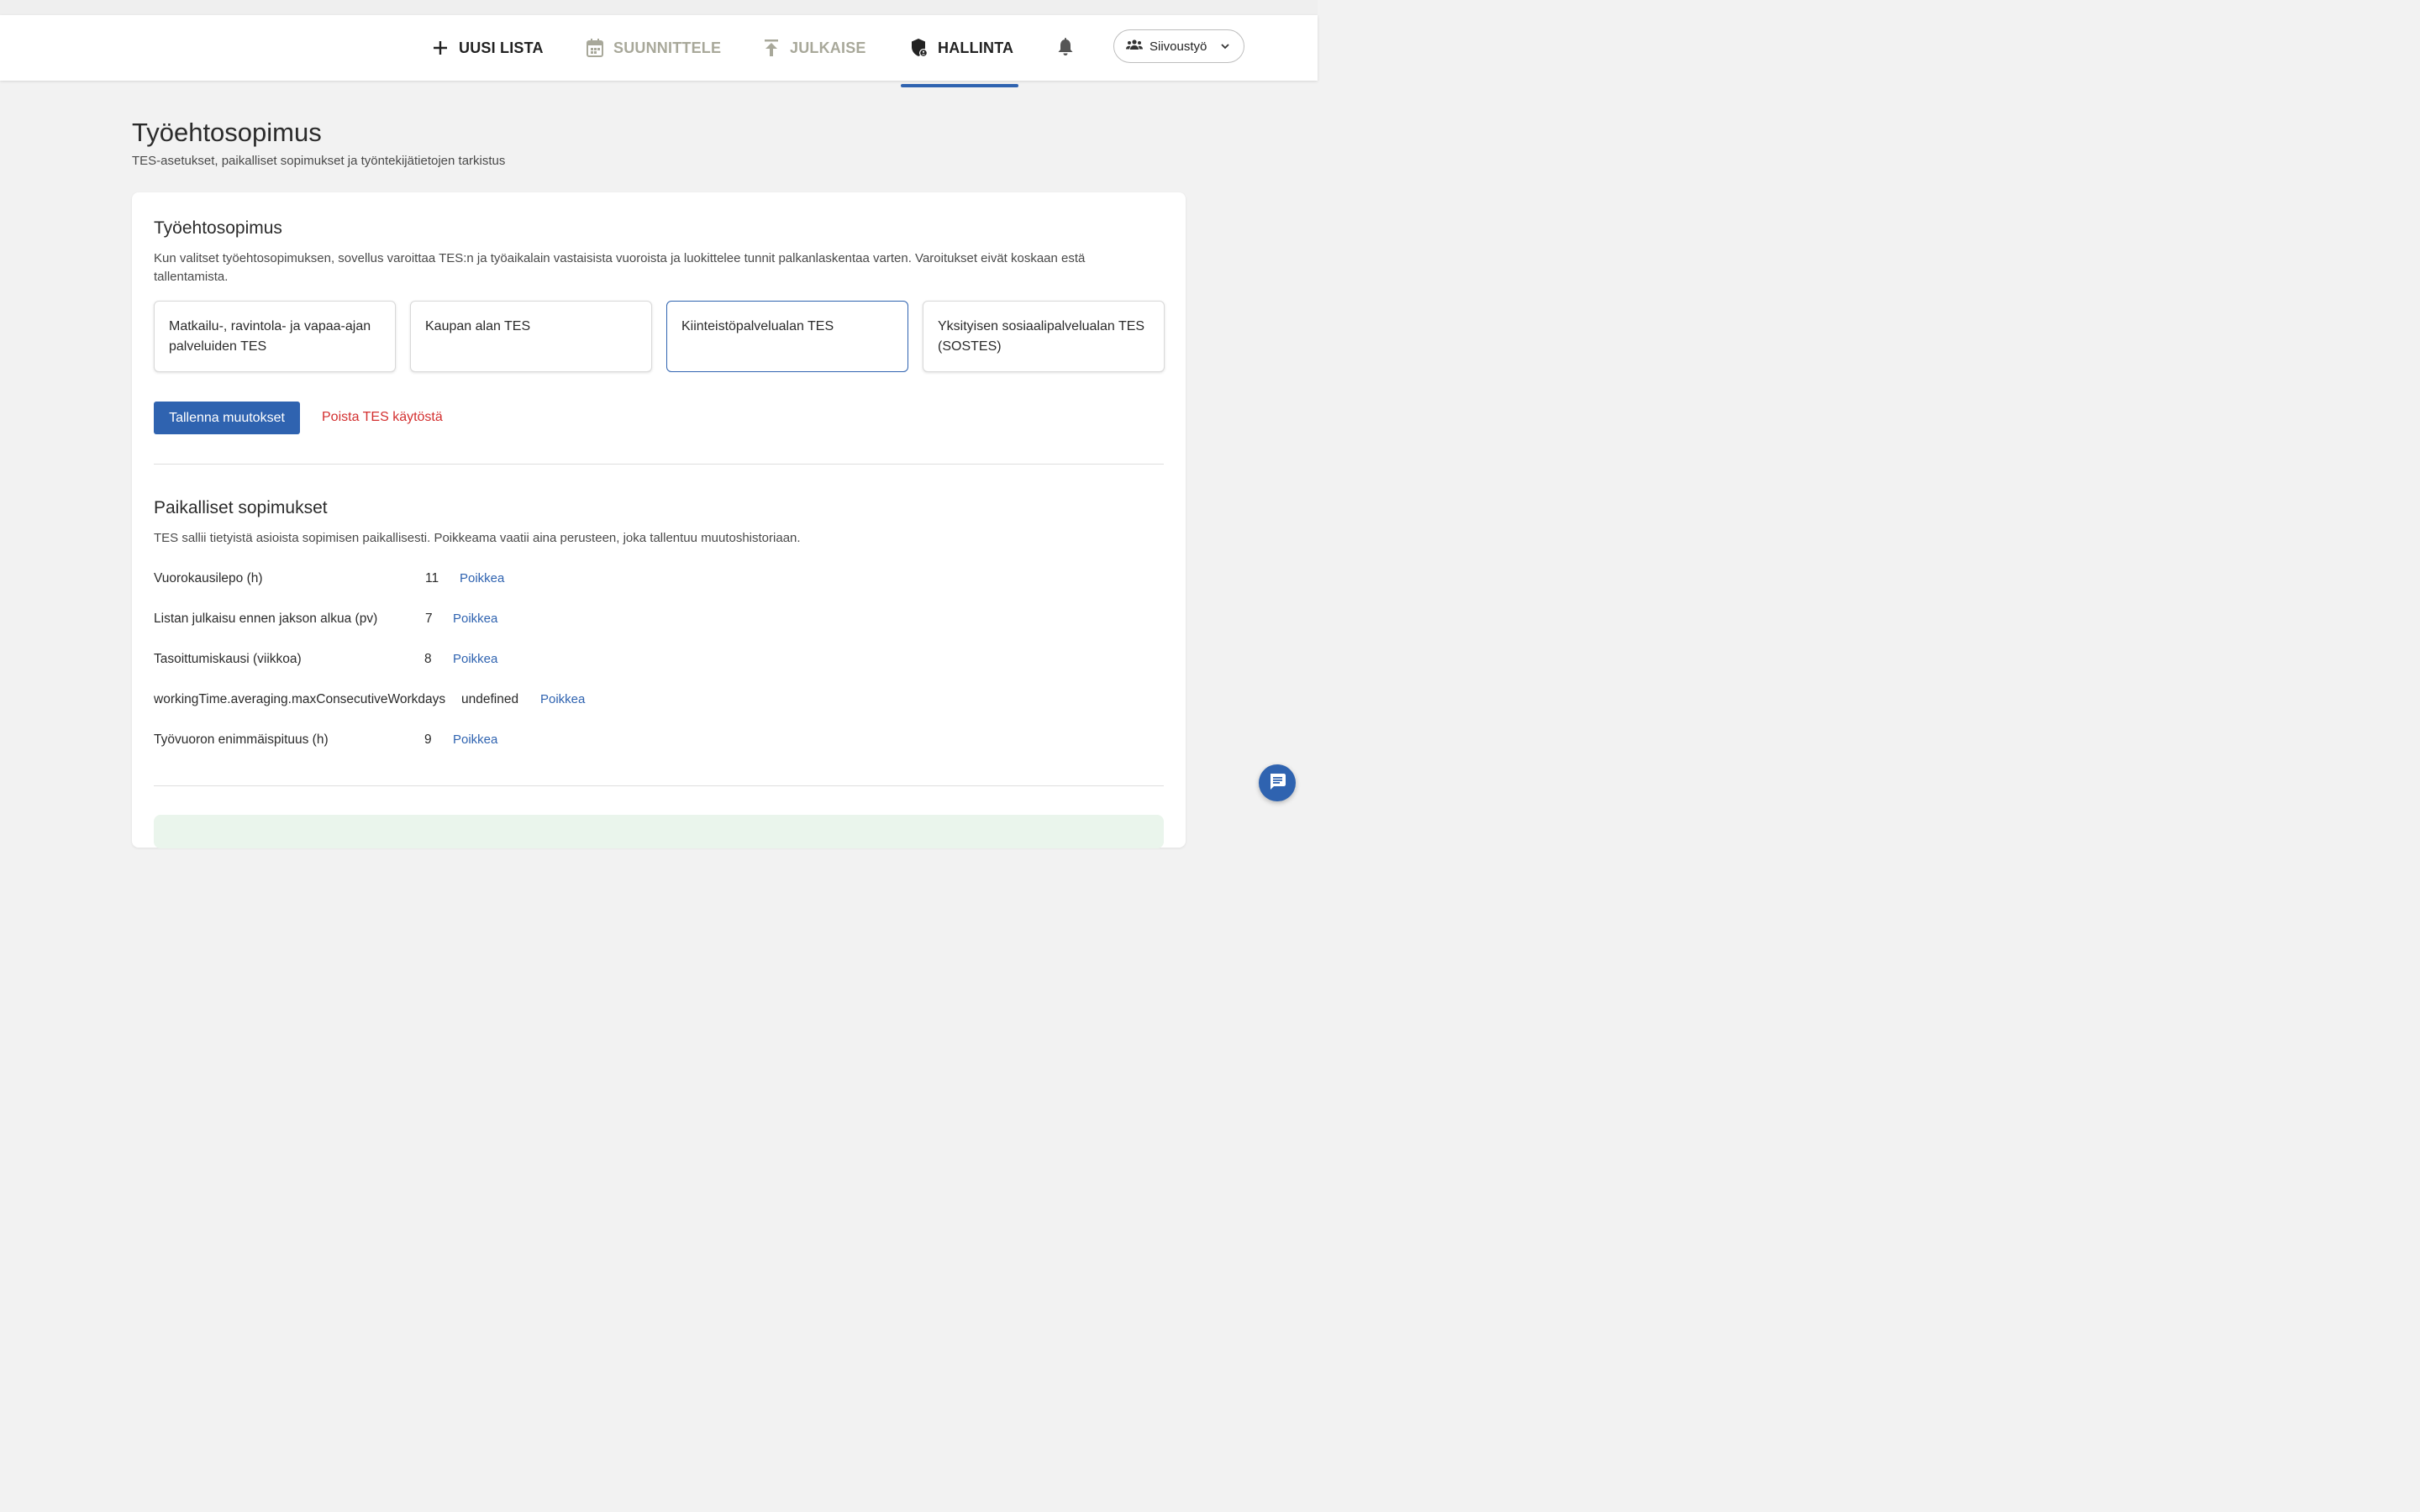 This screenshot has width=2420, height=1512. What do you see at coordinates (659, 7) in the screenshot?
I see `browser-top-strip` at bounding box center [659, 7].